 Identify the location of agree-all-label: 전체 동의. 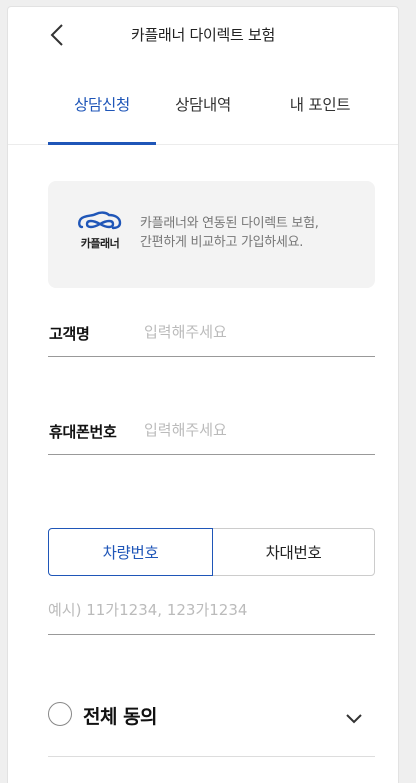
(120, 717).